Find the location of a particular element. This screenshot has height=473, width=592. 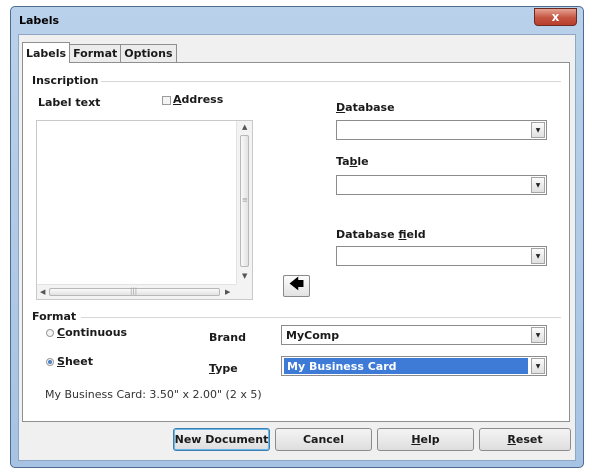

address-checkbox is located at coordinates (166, 100).